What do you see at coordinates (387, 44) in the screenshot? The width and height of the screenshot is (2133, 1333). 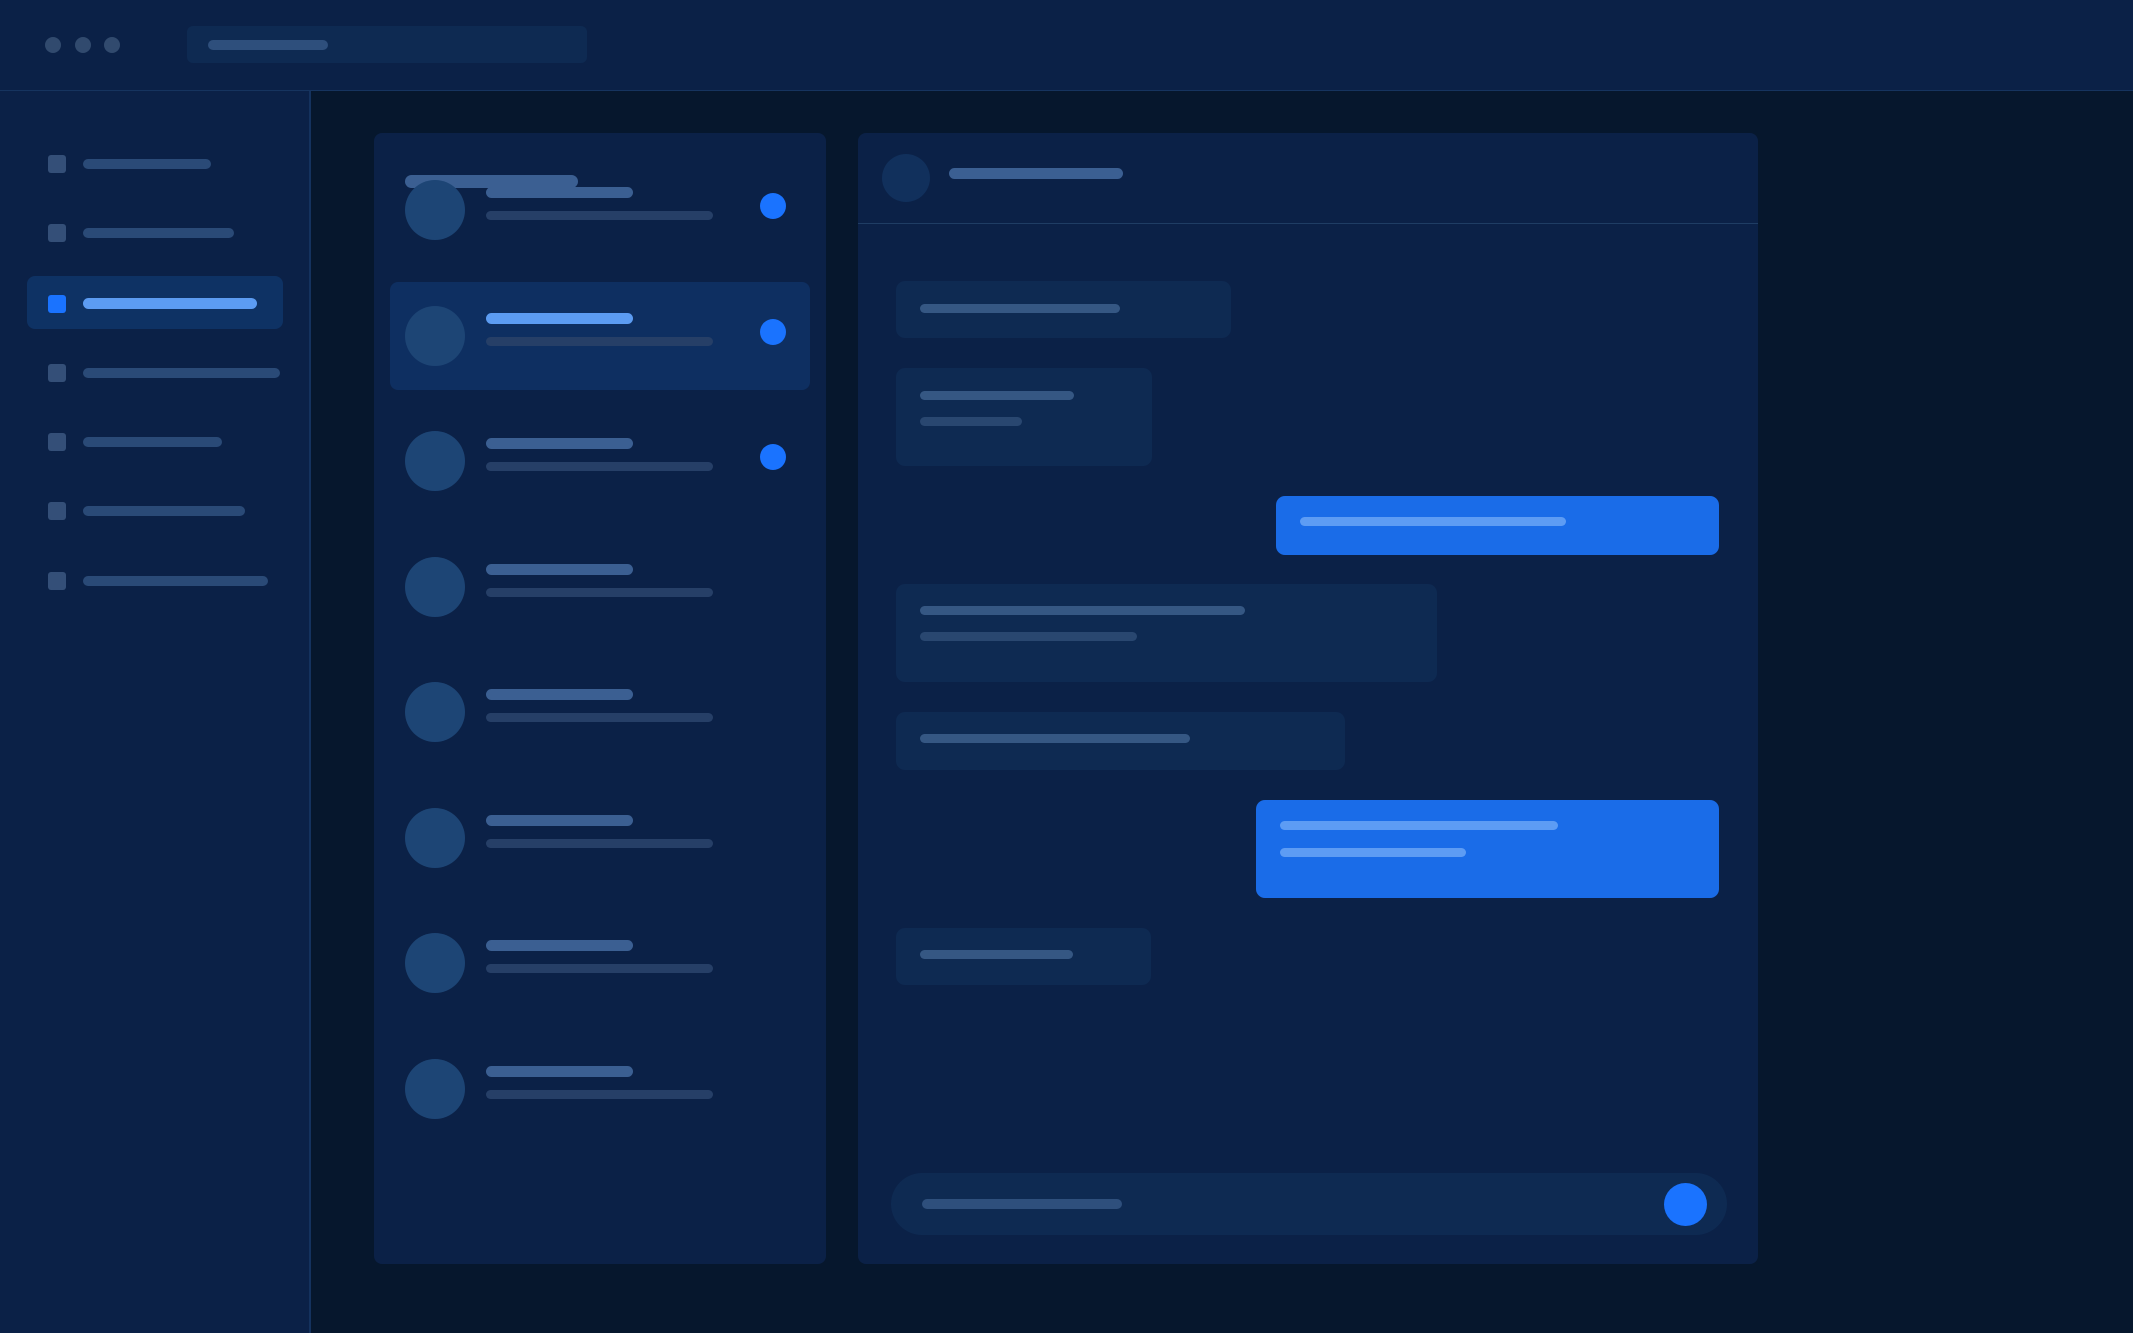 I see `address-bar` at bounding box center [387, 44].